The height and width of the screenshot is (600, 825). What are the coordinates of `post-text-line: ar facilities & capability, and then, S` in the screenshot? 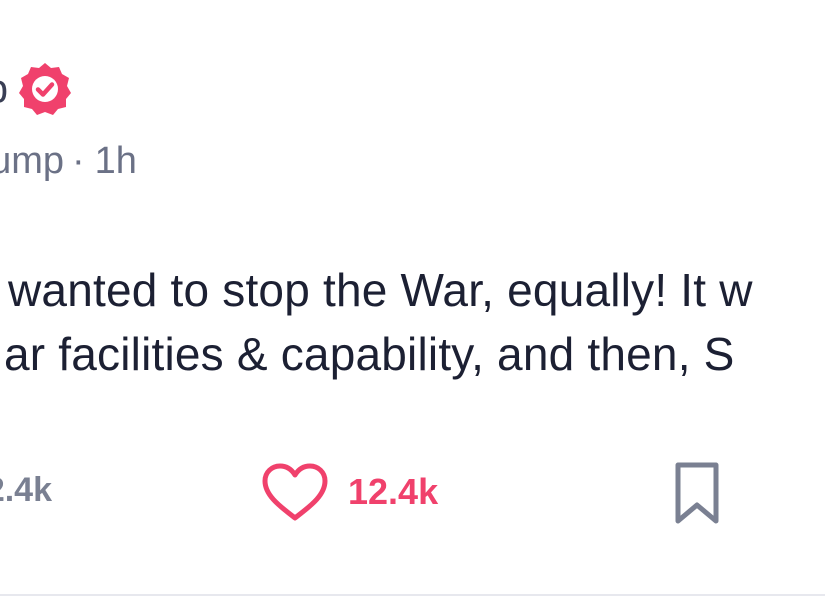 It's located at (369, 354).